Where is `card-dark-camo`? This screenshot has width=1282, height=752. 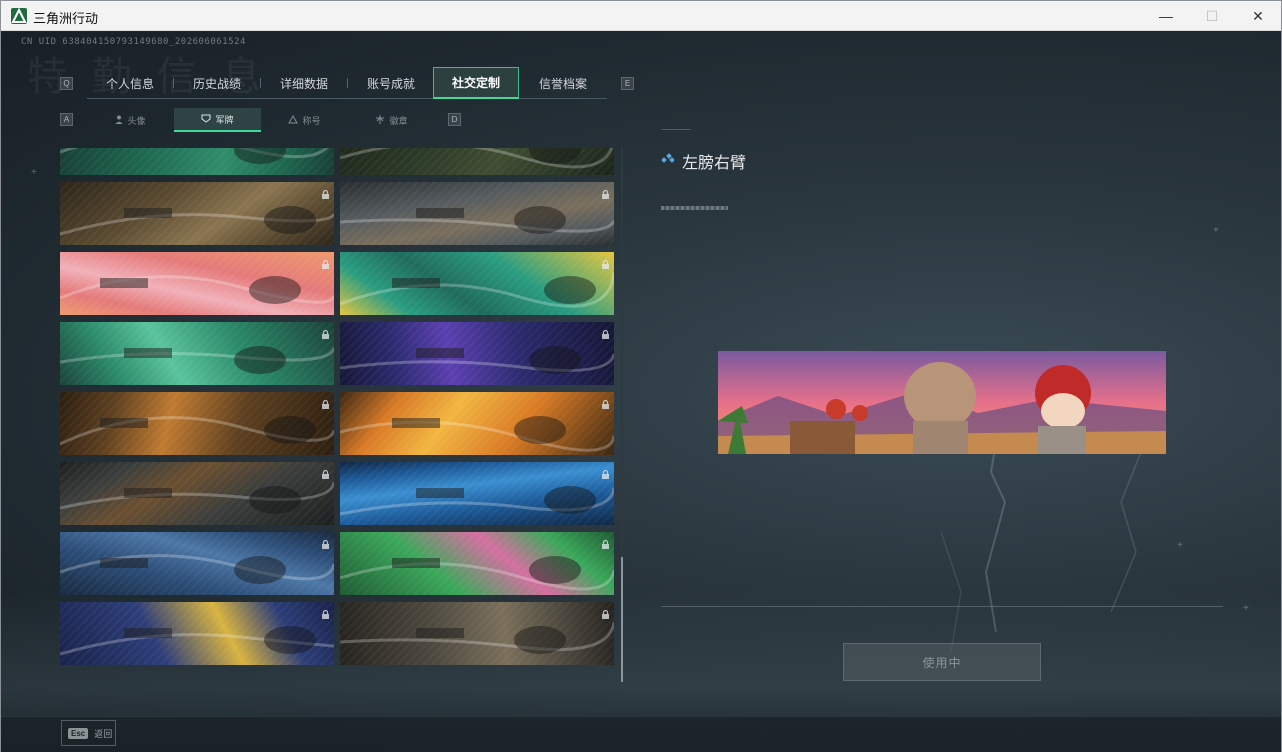
card-dark-camo is located at coordinates (477, 161).